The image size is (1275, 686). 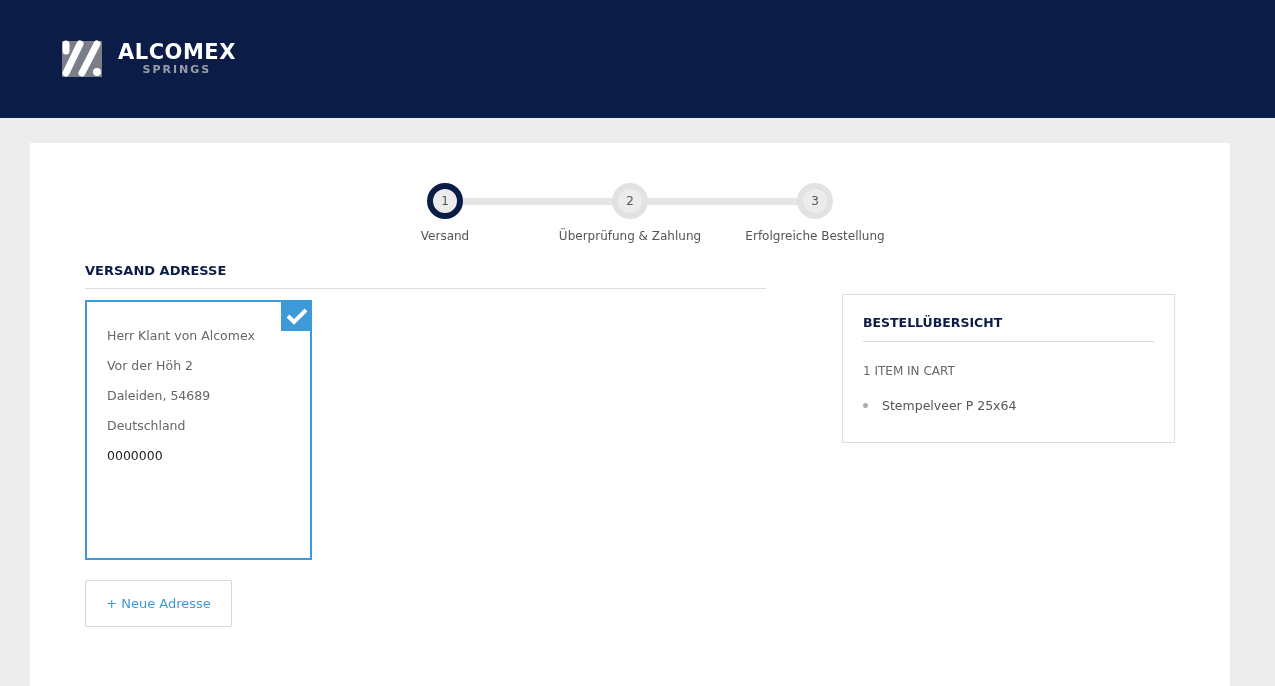 I want to click on summary-heading: BESTELLÜBERSICHT, so click(x=1008, y=328).